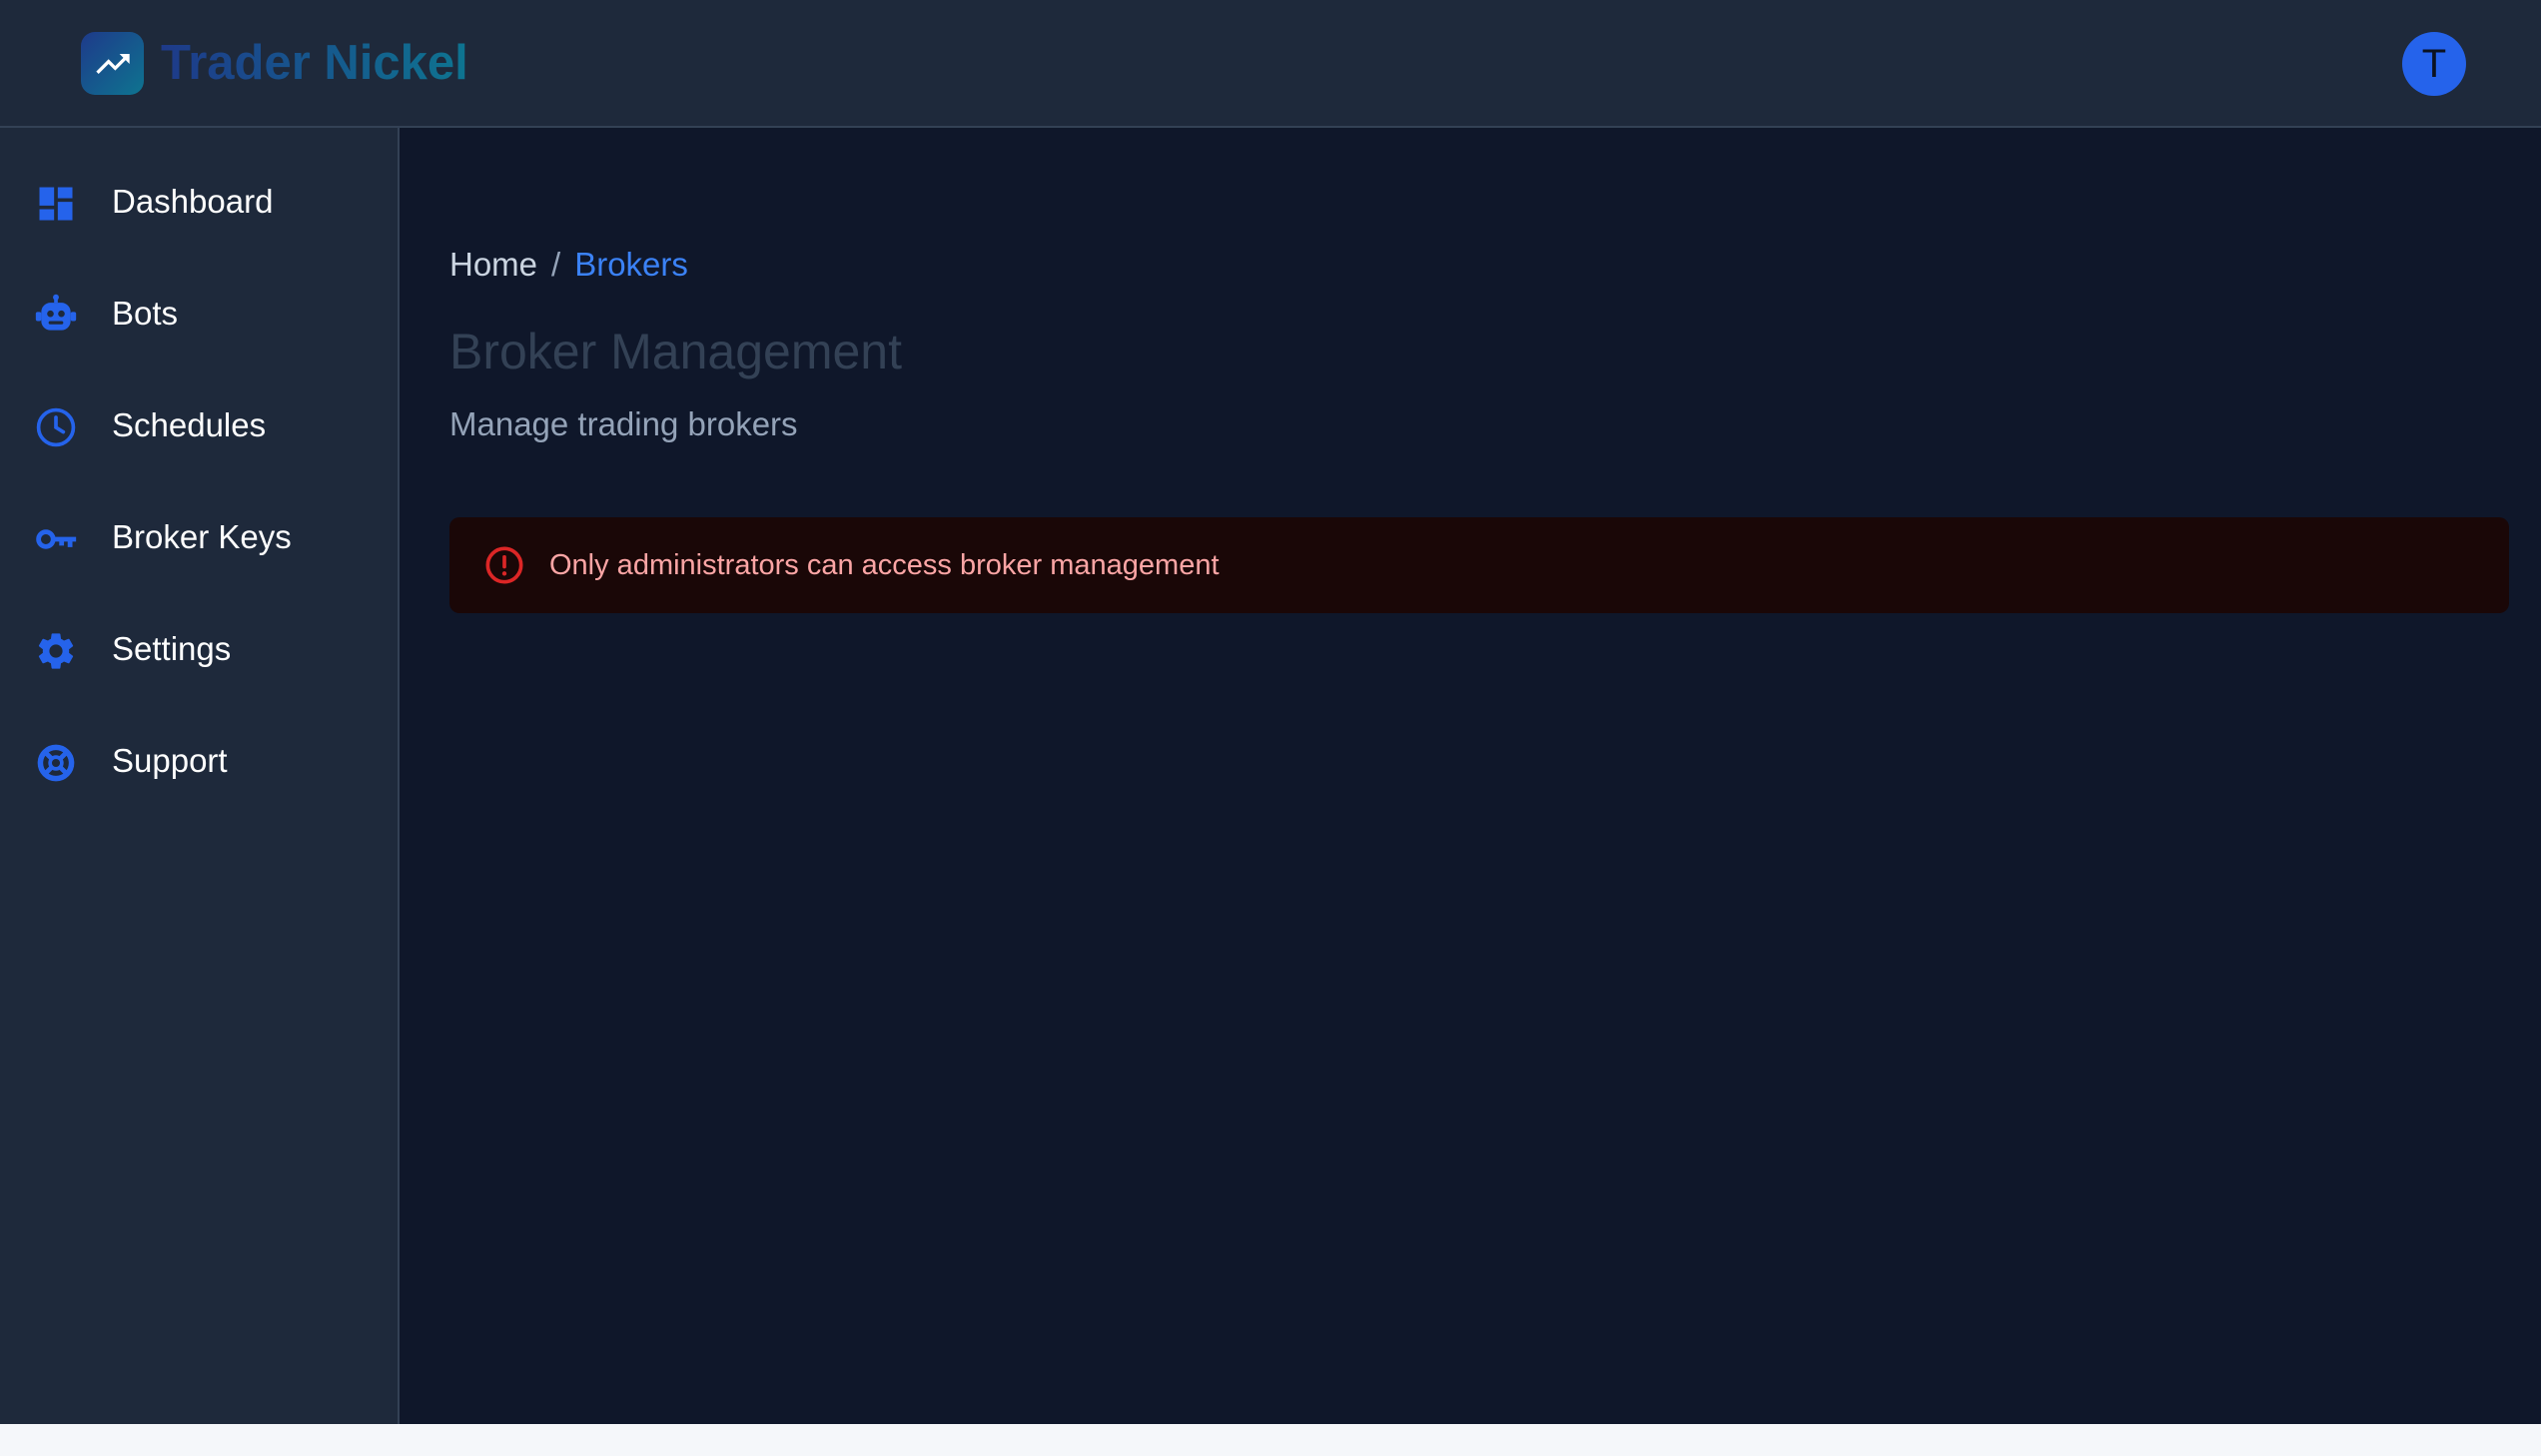 This screenshot has height=1456, width=2541. I want to click on sidebar-item-label: Schedules, so click(190, 424).